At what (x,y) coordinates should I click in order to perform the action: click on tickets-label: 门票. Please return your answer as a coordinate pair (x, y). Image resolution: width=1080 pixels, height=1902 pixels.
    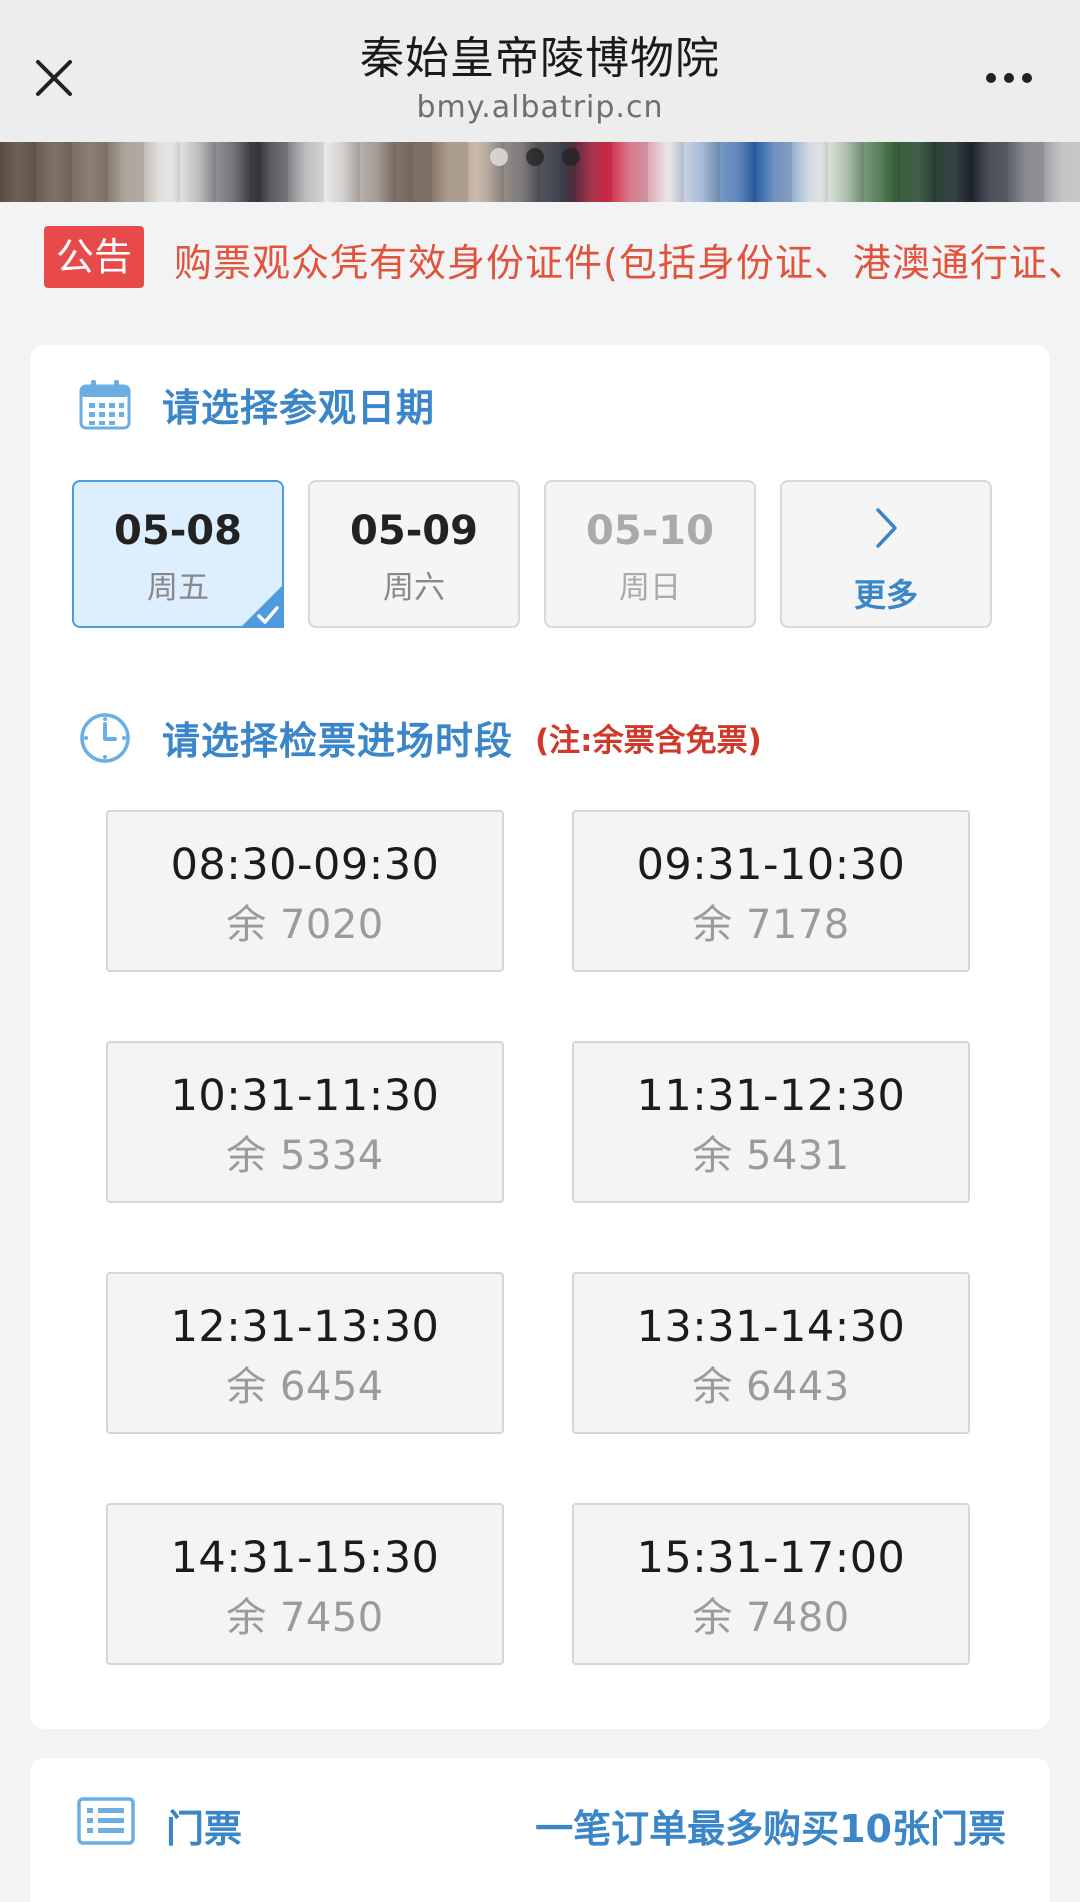
    Looking at the image, I should click on (204, 1829).